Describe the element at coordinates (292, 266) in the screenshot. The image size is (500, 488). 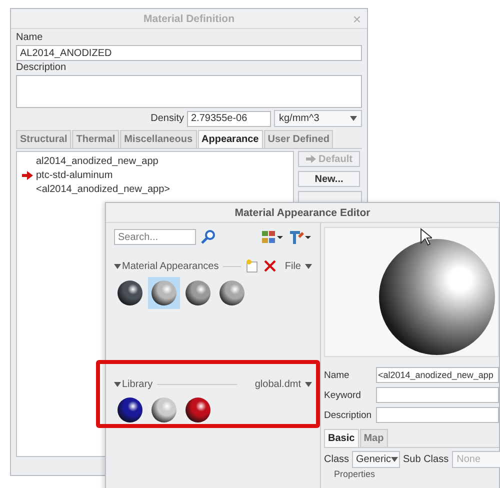
I see `file-menu: File` at that location.